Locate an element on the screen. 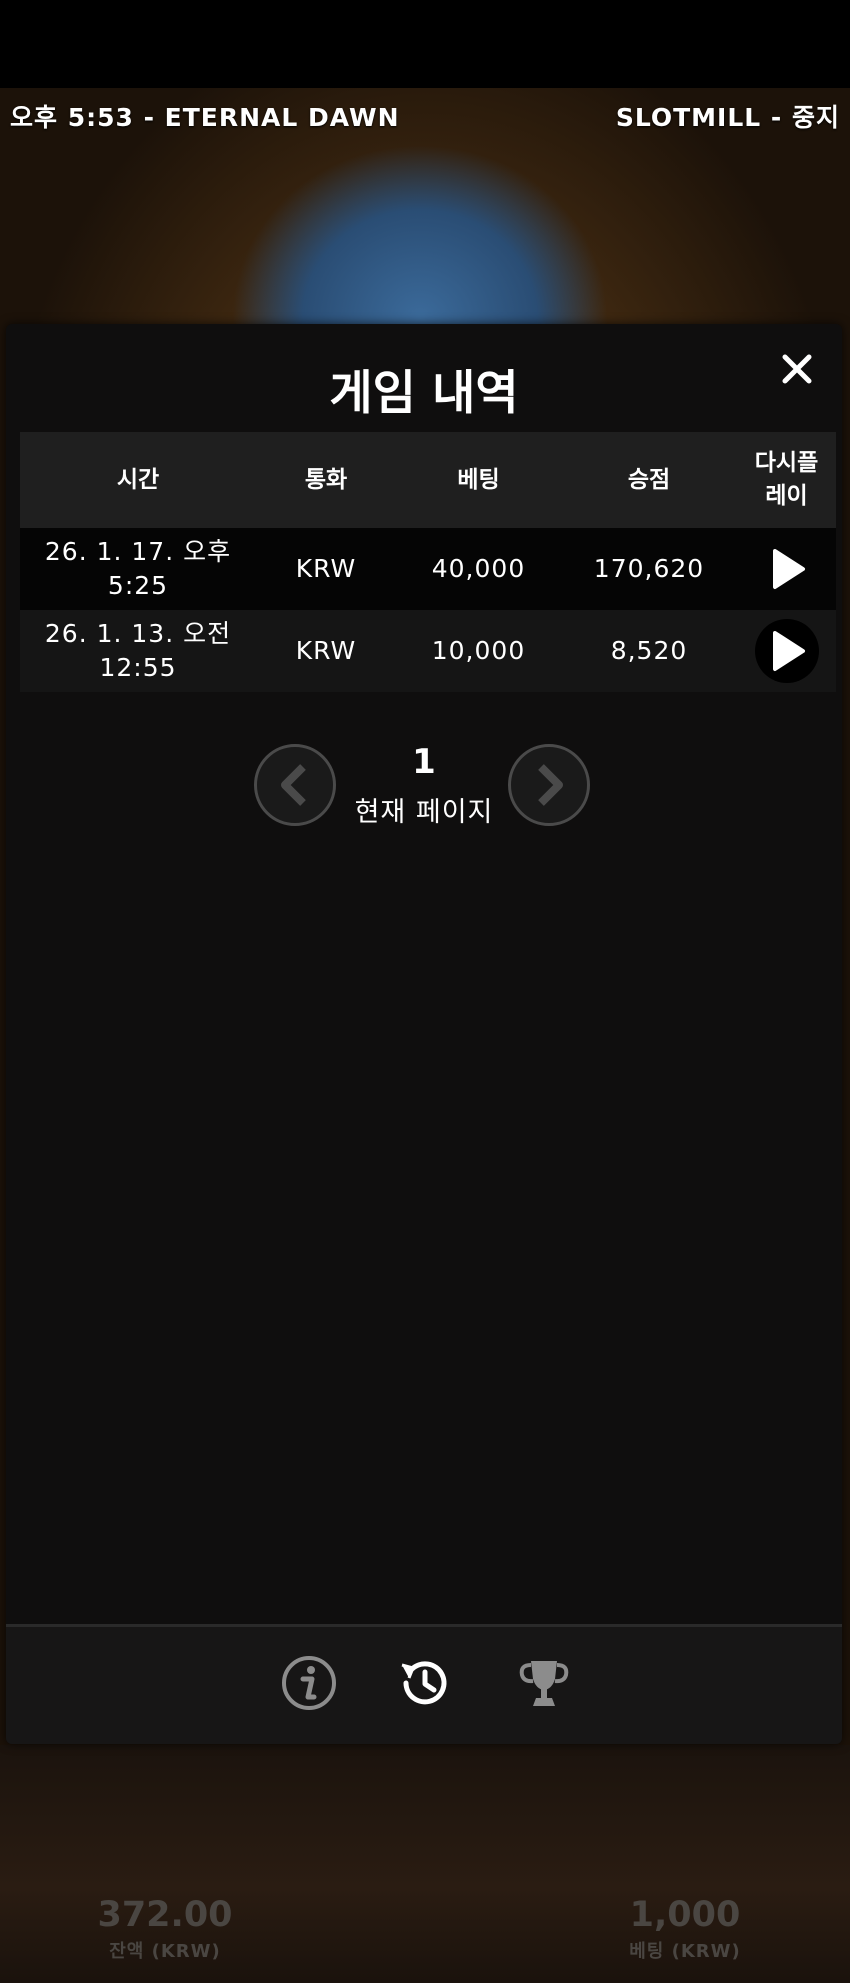 This screenshot has height=1983, width=850. row-time: 26. 1. 13. 오전 12:55 is located at coordinates (138, 650).